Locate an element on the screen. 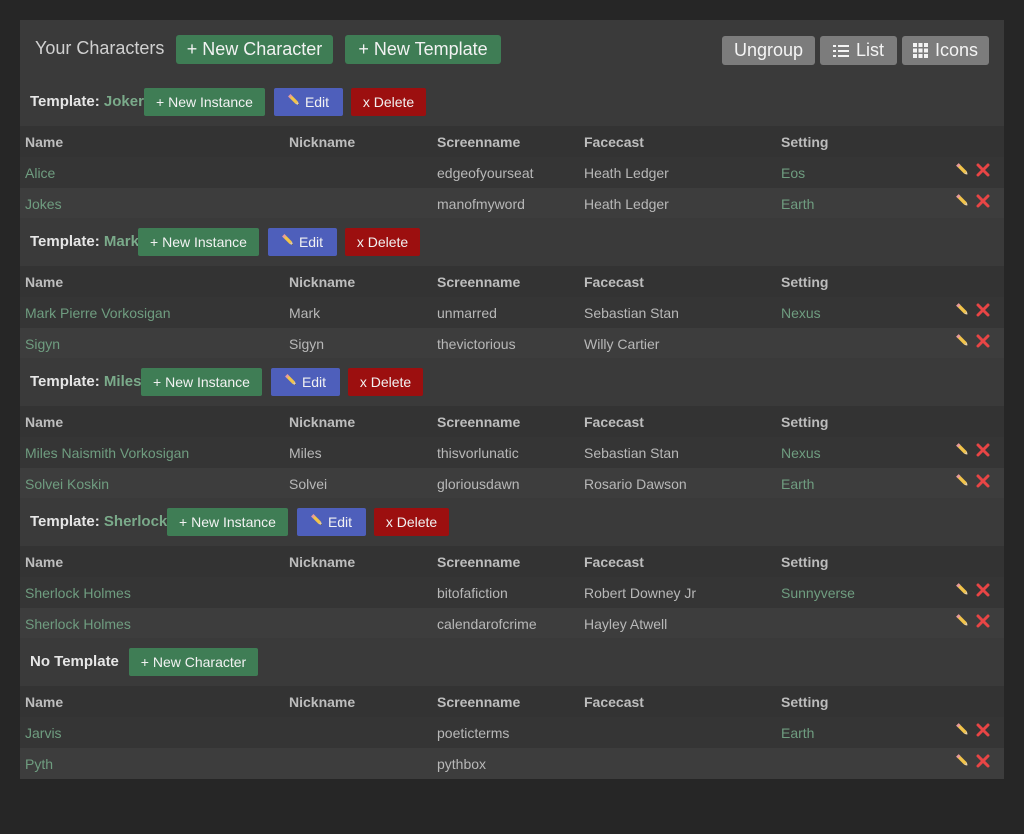 Image resolution: width=1024 pixels, height=834 pixels. new-character-button-no-template: + New Character is located at coordinates (193, 662).